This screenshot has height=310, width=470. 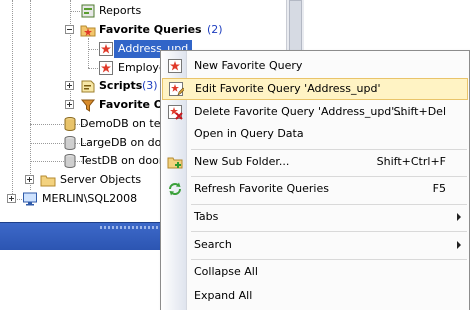 What do you see at coordinates (88, 11) in the screenshot?
I see `reports-icon` at bounding box center [88, 11].